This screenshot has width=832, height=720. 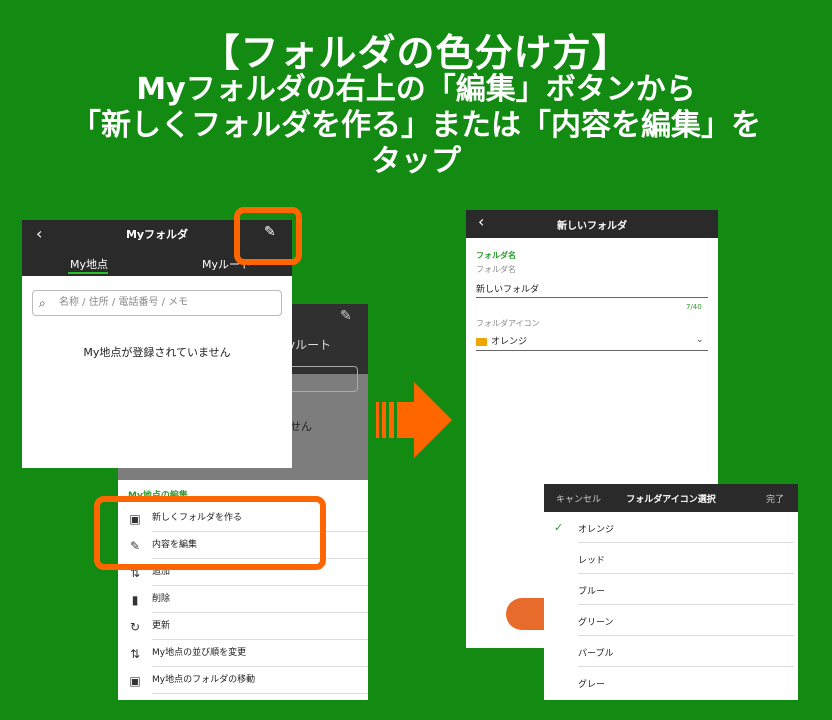 I want to click on folder-icon-select: オレンジ, so click(x=501, y=340).